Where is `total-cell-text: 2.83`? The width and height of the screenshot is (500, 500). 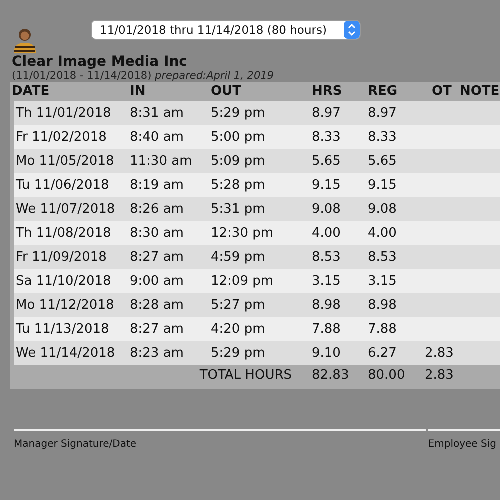 total-cell-text: 2.83 is located at coordinates (440, 375).